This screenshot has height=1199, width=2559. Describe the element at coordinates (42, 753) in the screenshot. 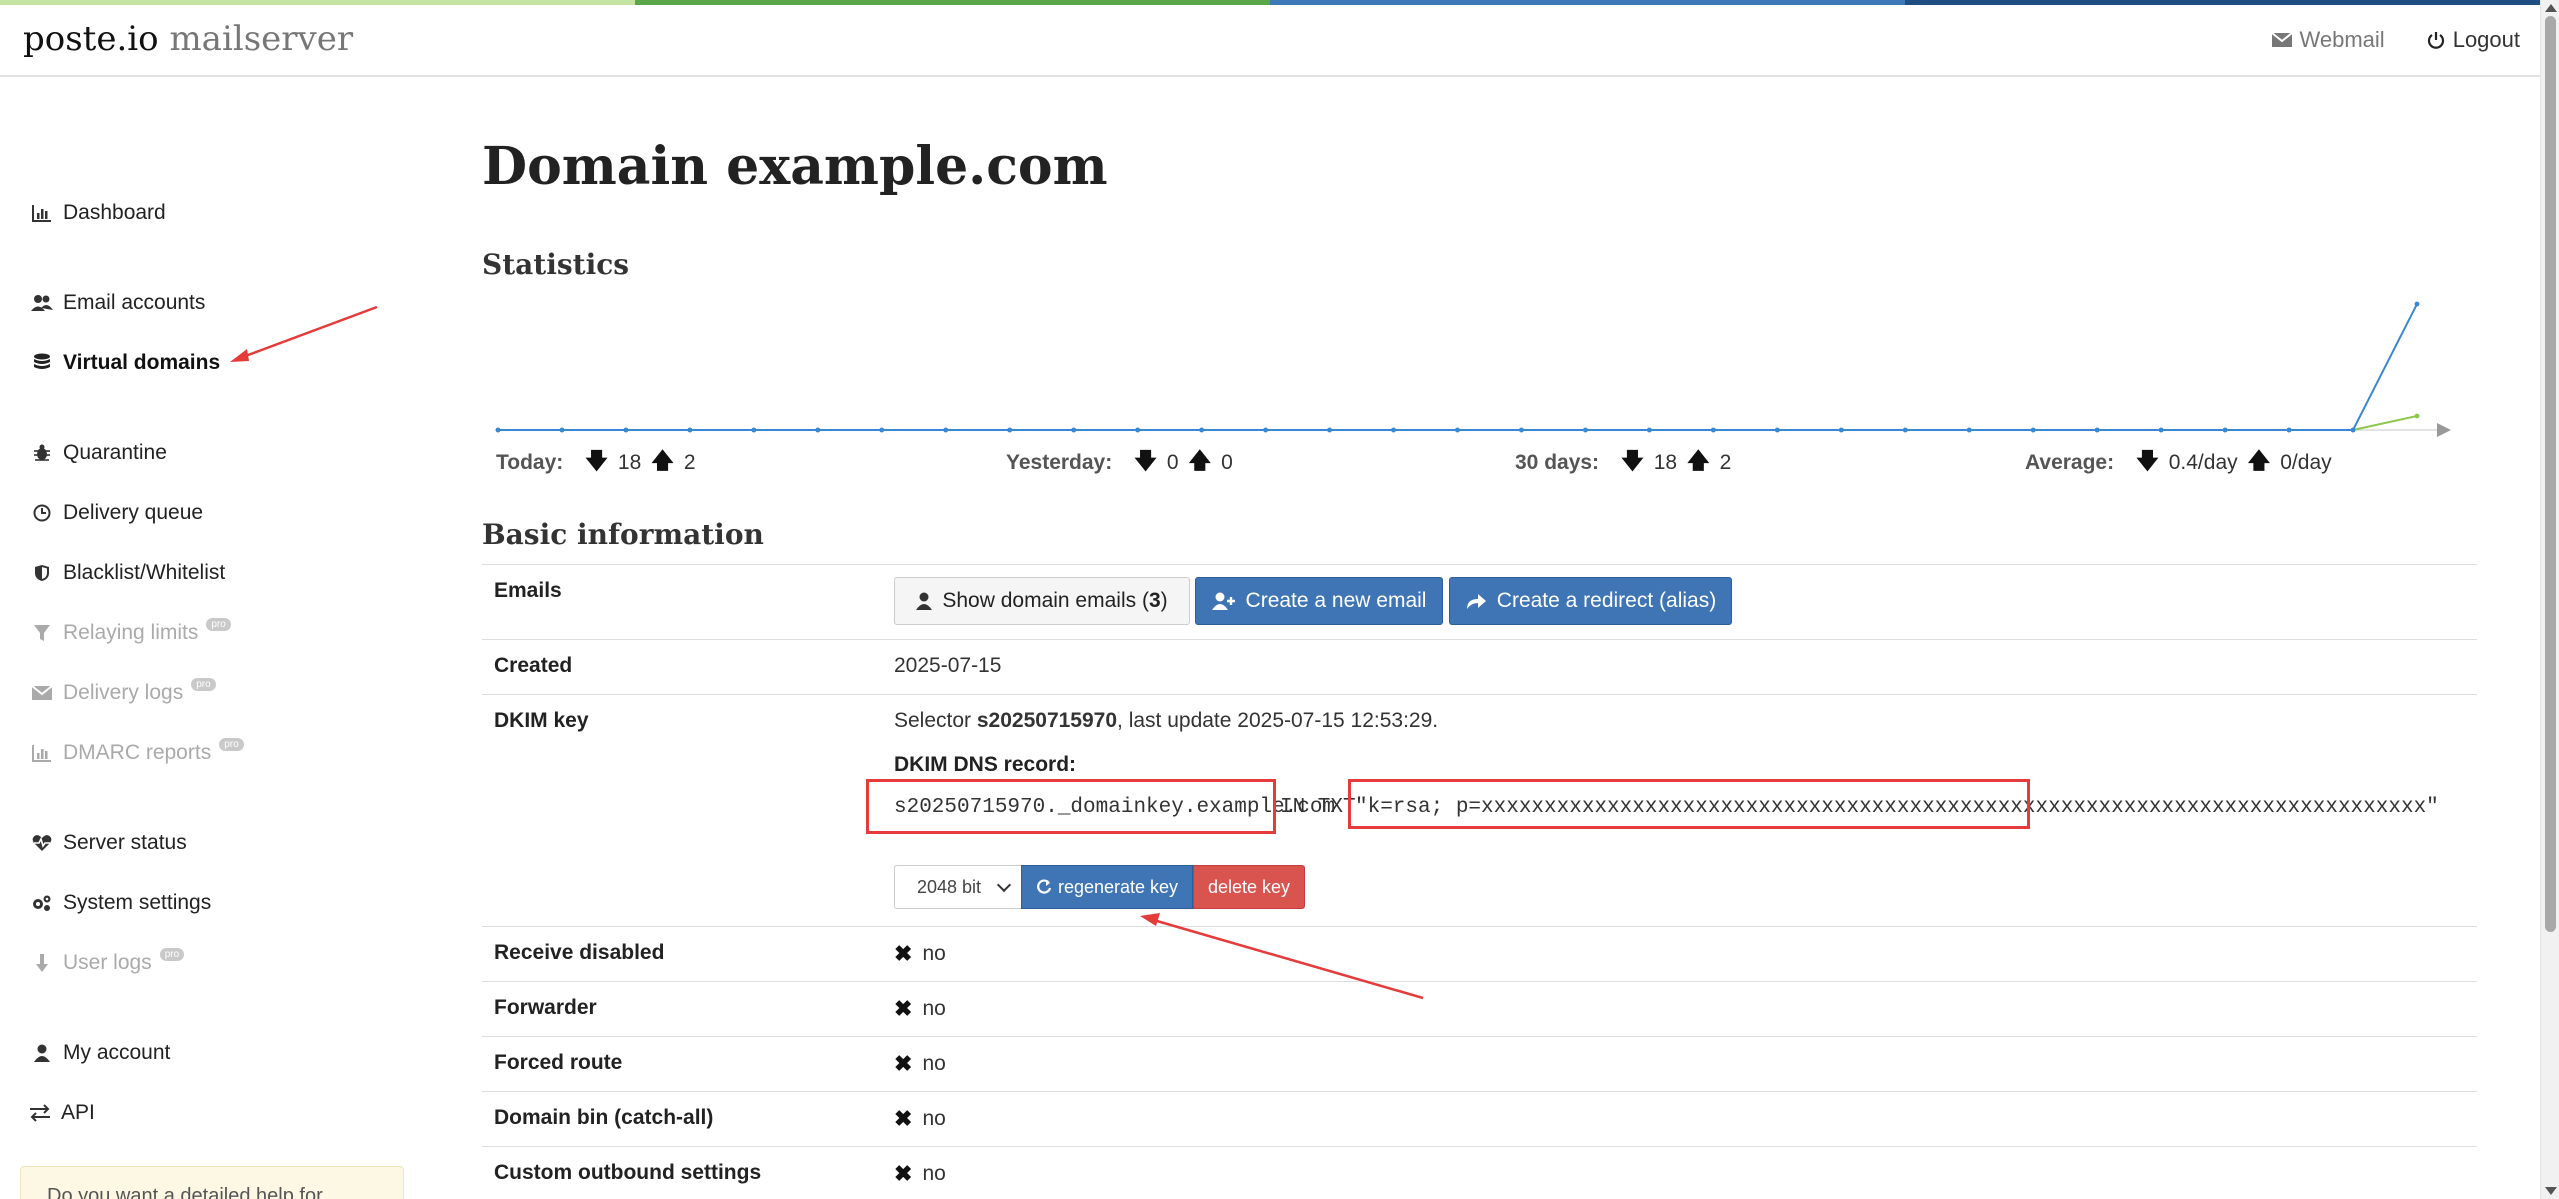

I see `bar-chart-icon` at that location.